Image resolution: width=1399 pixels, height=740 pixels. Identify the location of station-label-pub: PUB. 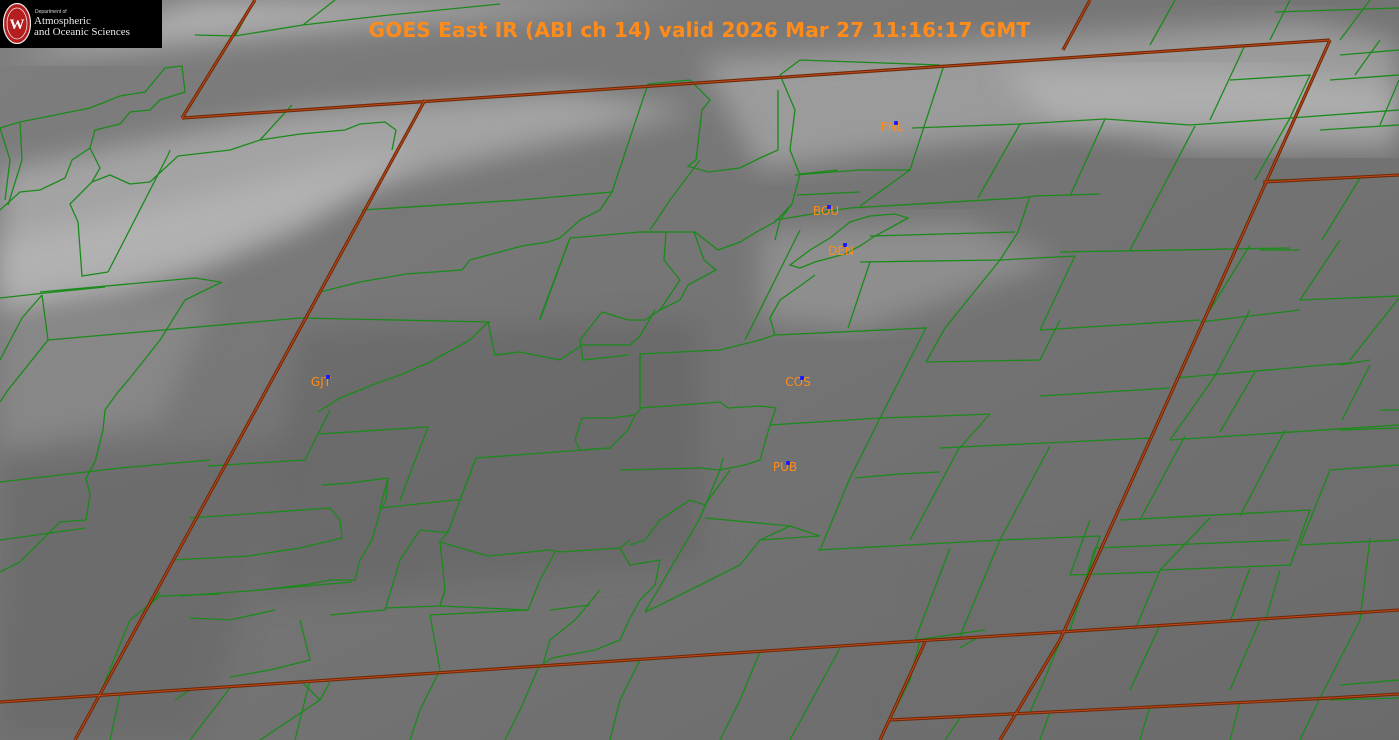
(785, 467).